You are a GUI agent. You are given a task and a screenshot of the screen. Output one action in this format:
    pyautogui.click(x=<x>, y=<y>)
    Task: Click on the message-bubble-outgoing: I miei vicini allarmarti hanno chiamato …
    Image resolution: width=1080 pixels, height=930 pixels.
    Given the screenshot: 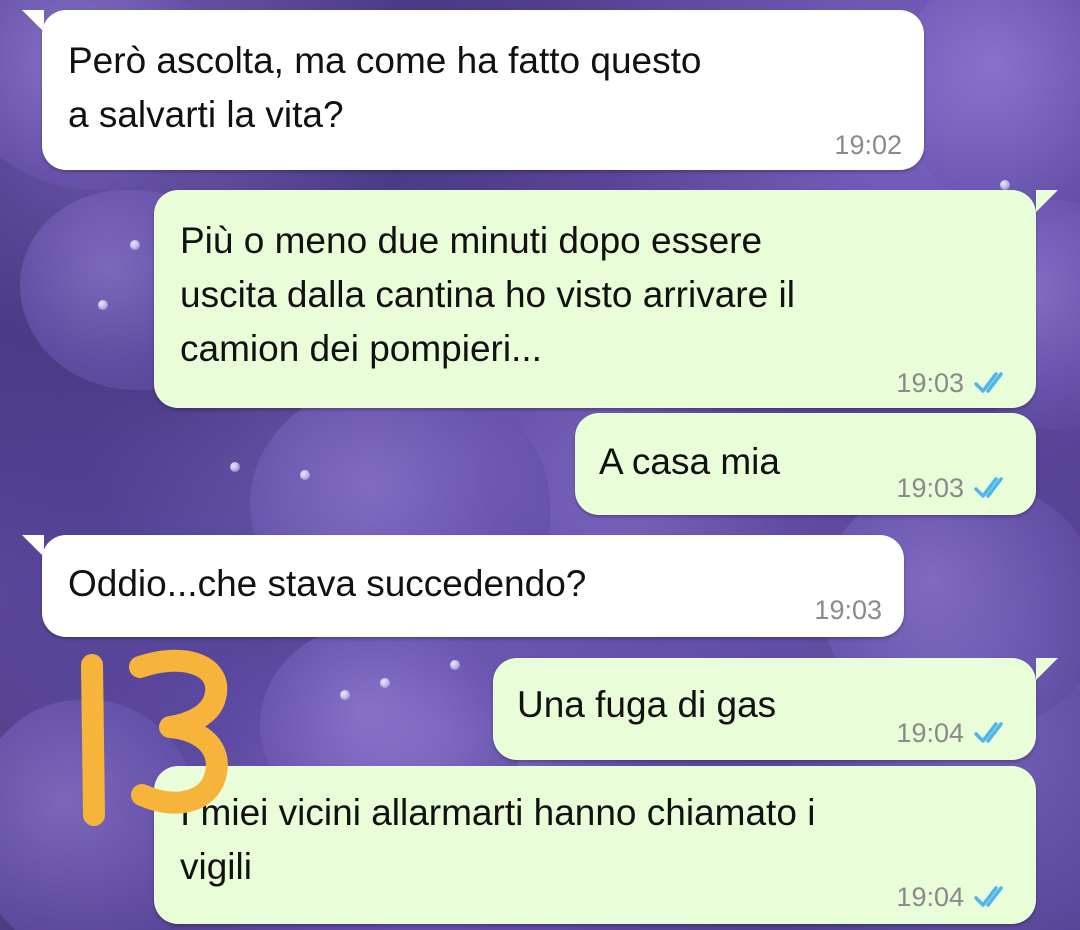 What is the action you would take?
    pyautogui.click(x=595, y=845)
    